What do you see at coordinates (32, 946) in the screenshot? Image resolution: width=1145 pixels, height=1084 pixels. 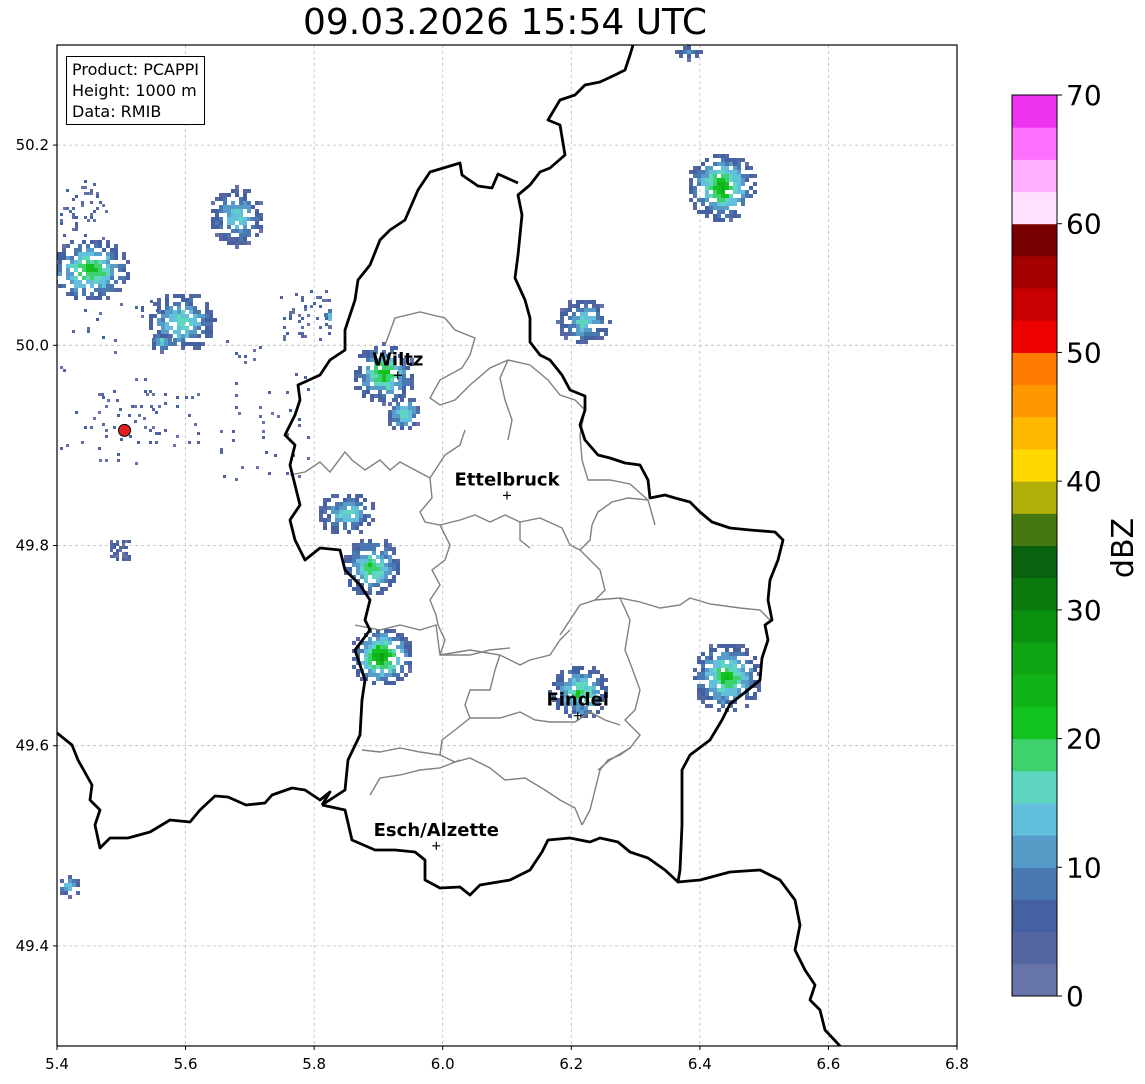 I see `y-tick-label: 49.4` at bounding box center [32, 946].